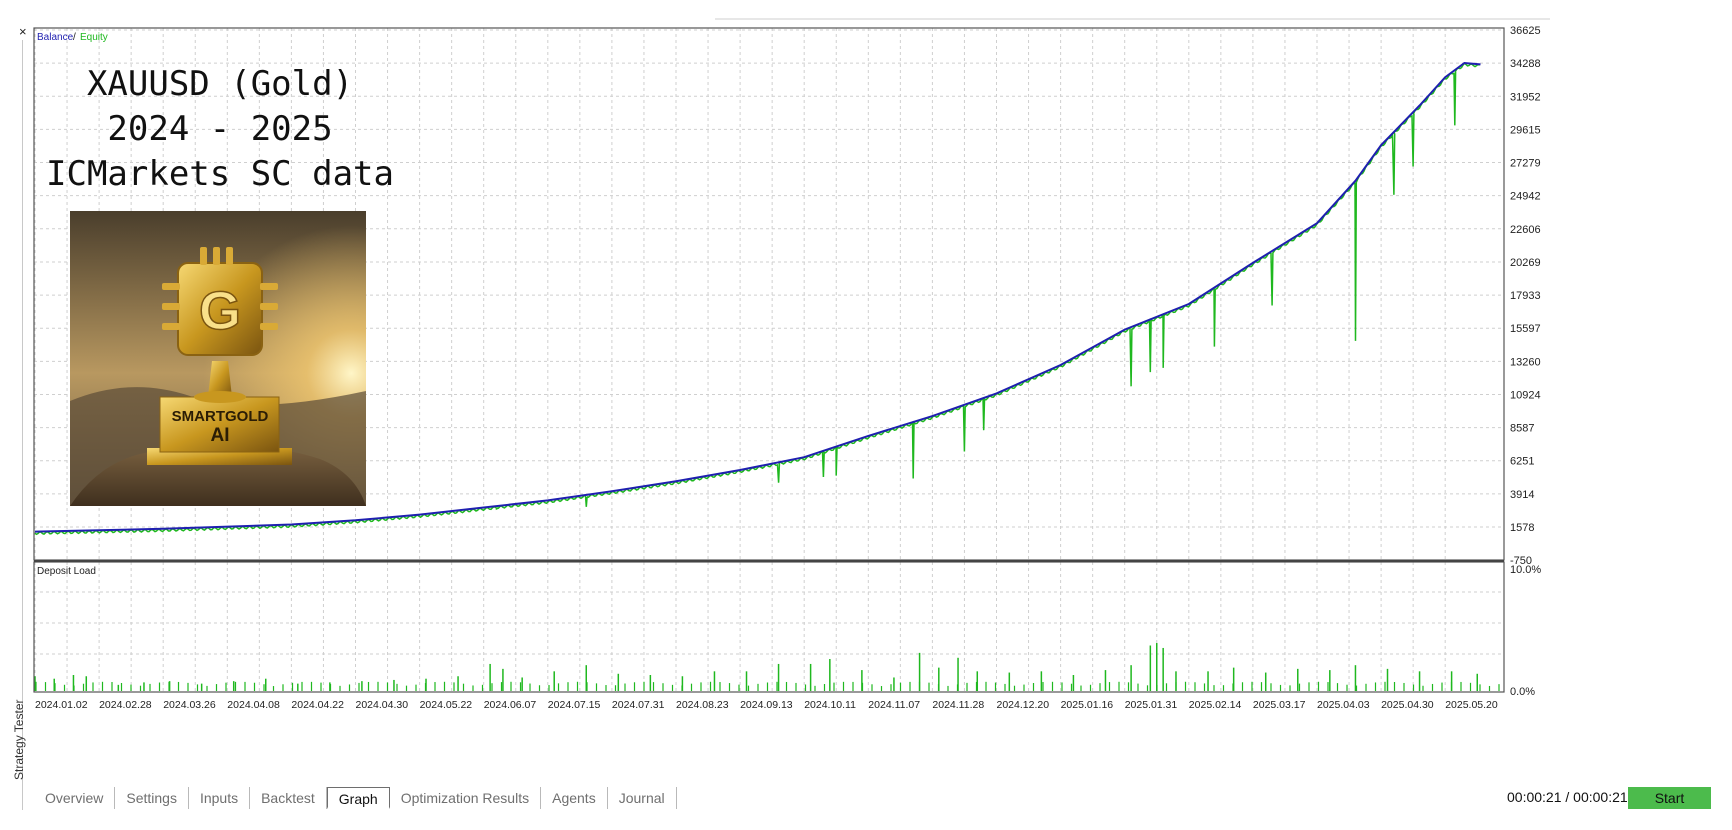 The image size is (1732, 830). What do you see at coordinates (382, 705) in the screenshot?
I see `x-tick-label: 2024.04.30` at bounding box center [382, 705].